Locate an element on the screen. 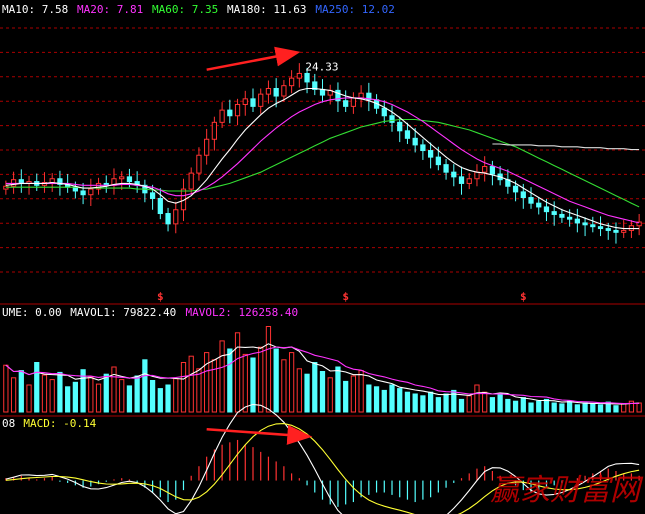 The width and height of the screenshot is (645, 514). legend-item: MA10: 7.58 is located at coordinates (35, 9).